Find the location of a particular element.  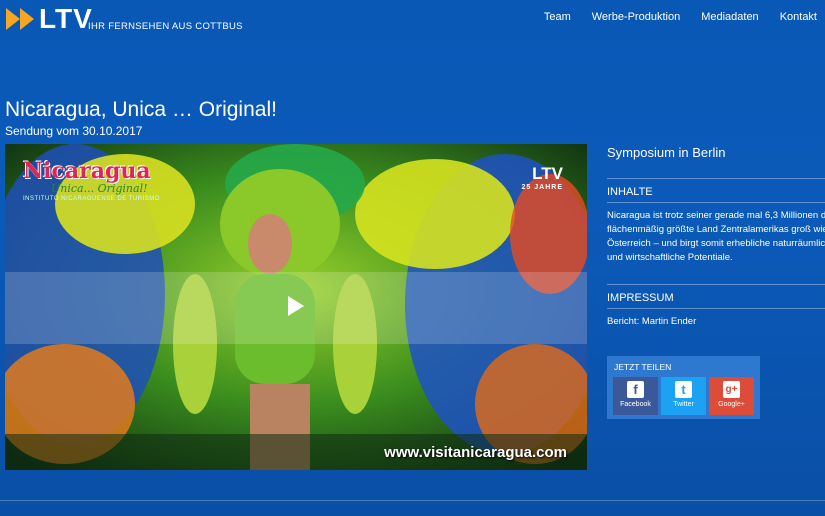

channel-watermark: LTV is located at coordinates (547, 173).